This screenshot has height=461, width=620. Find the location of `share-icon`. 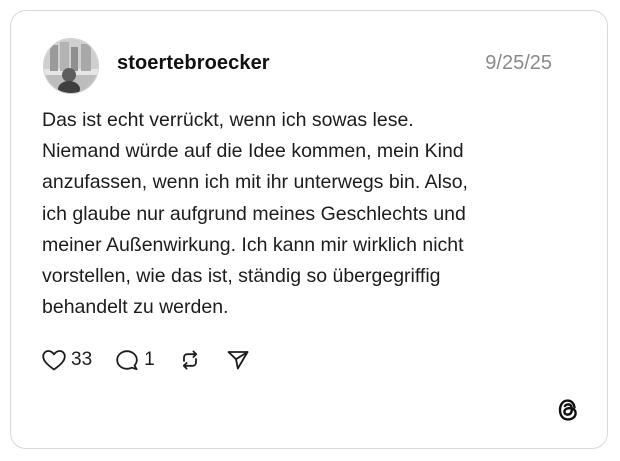

share-icon is located at coordinates (238, 360).